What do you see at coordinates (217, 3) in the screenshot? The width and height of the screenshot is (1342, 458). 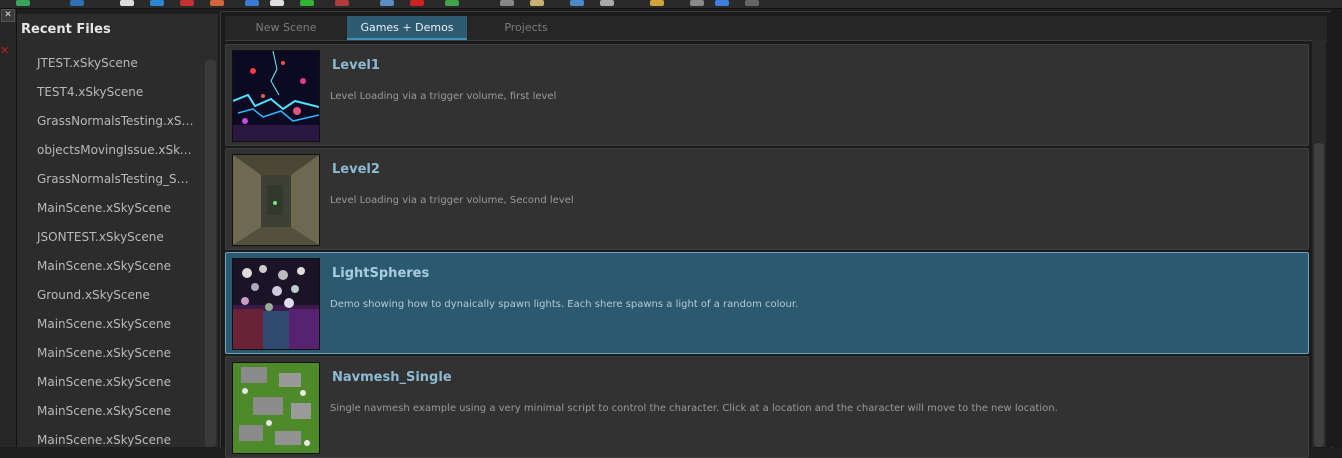 I see `tool-color-wheel-icon` at bounding box center [217, 3].